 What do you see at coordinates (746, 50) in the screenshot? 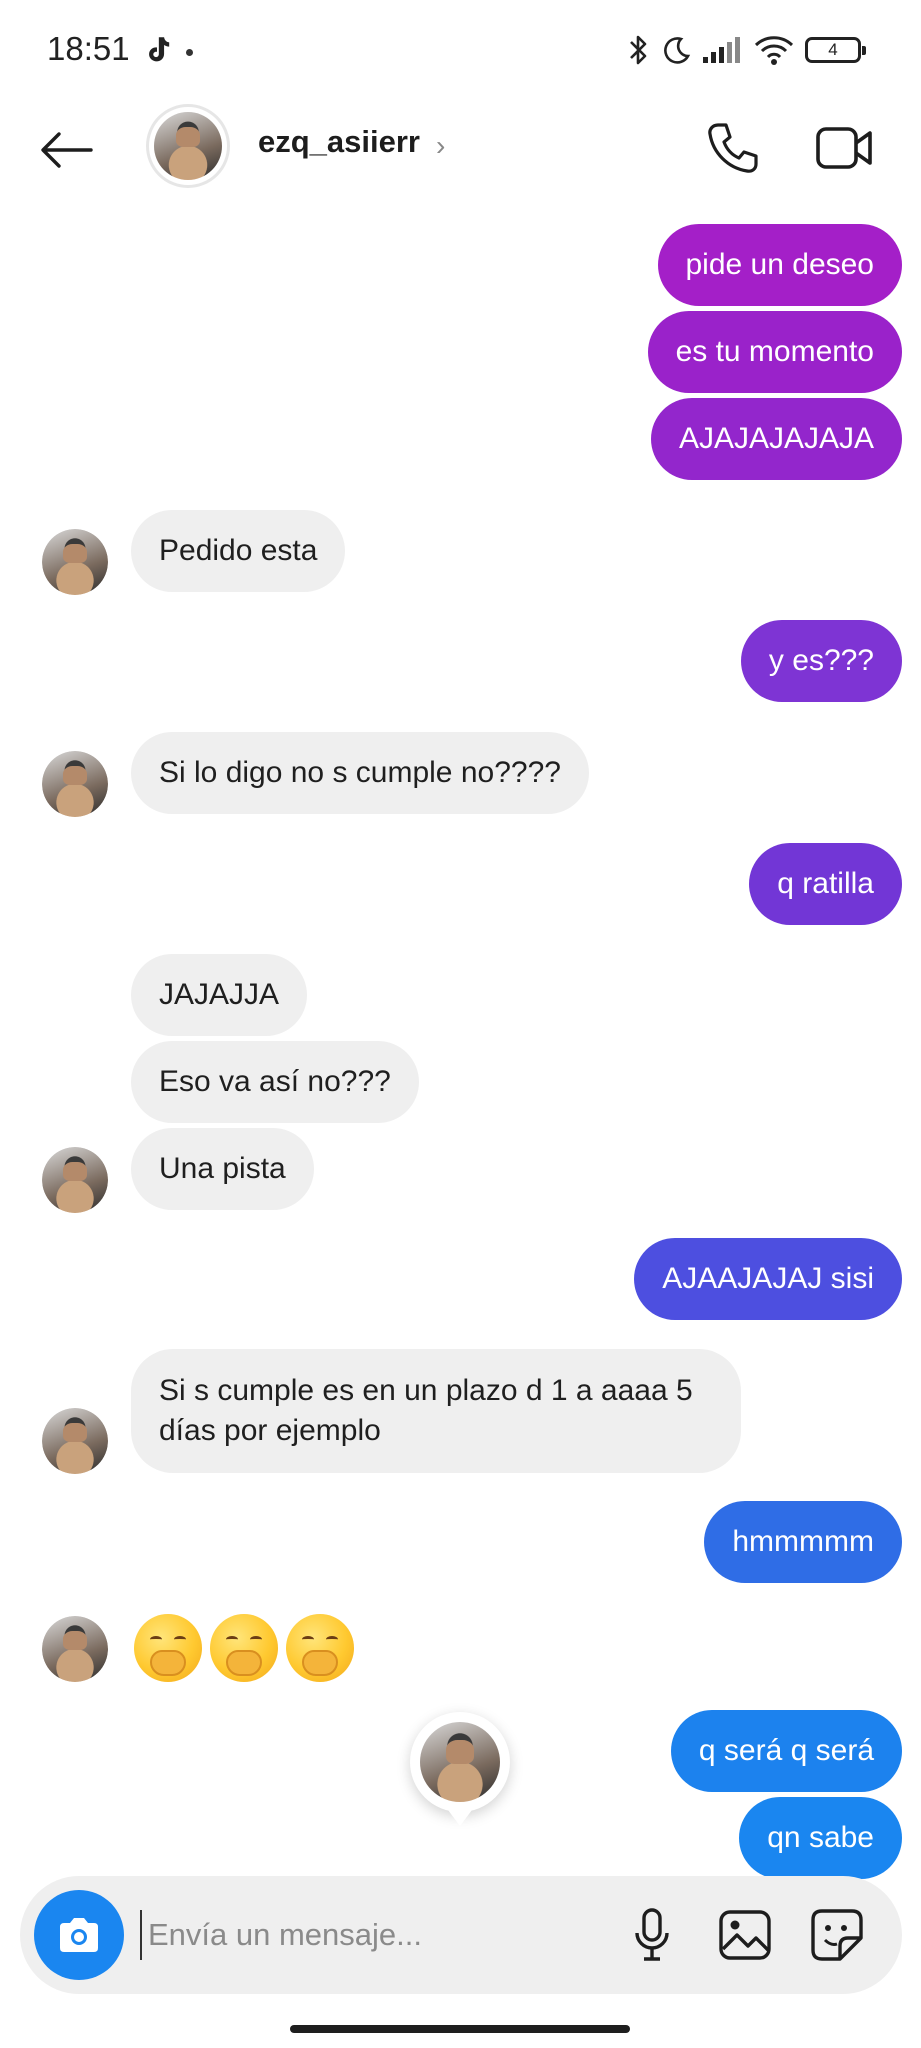
I see `status-icons: 4` at bounding box center [746, 50].